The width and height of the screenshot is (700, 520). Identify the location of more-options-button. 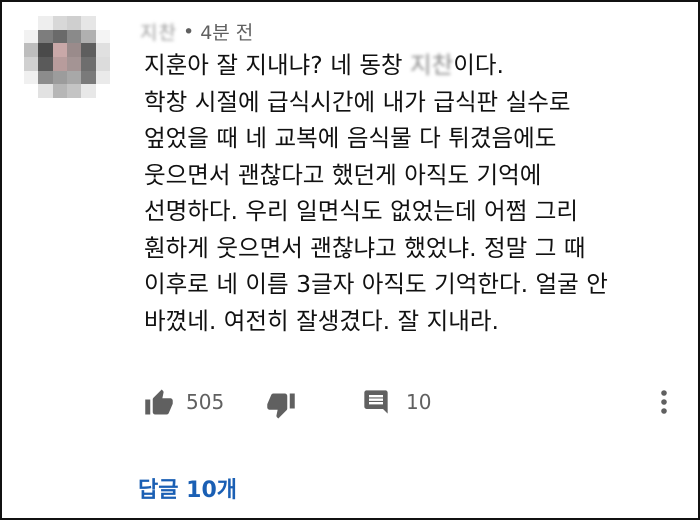
(664, 402).